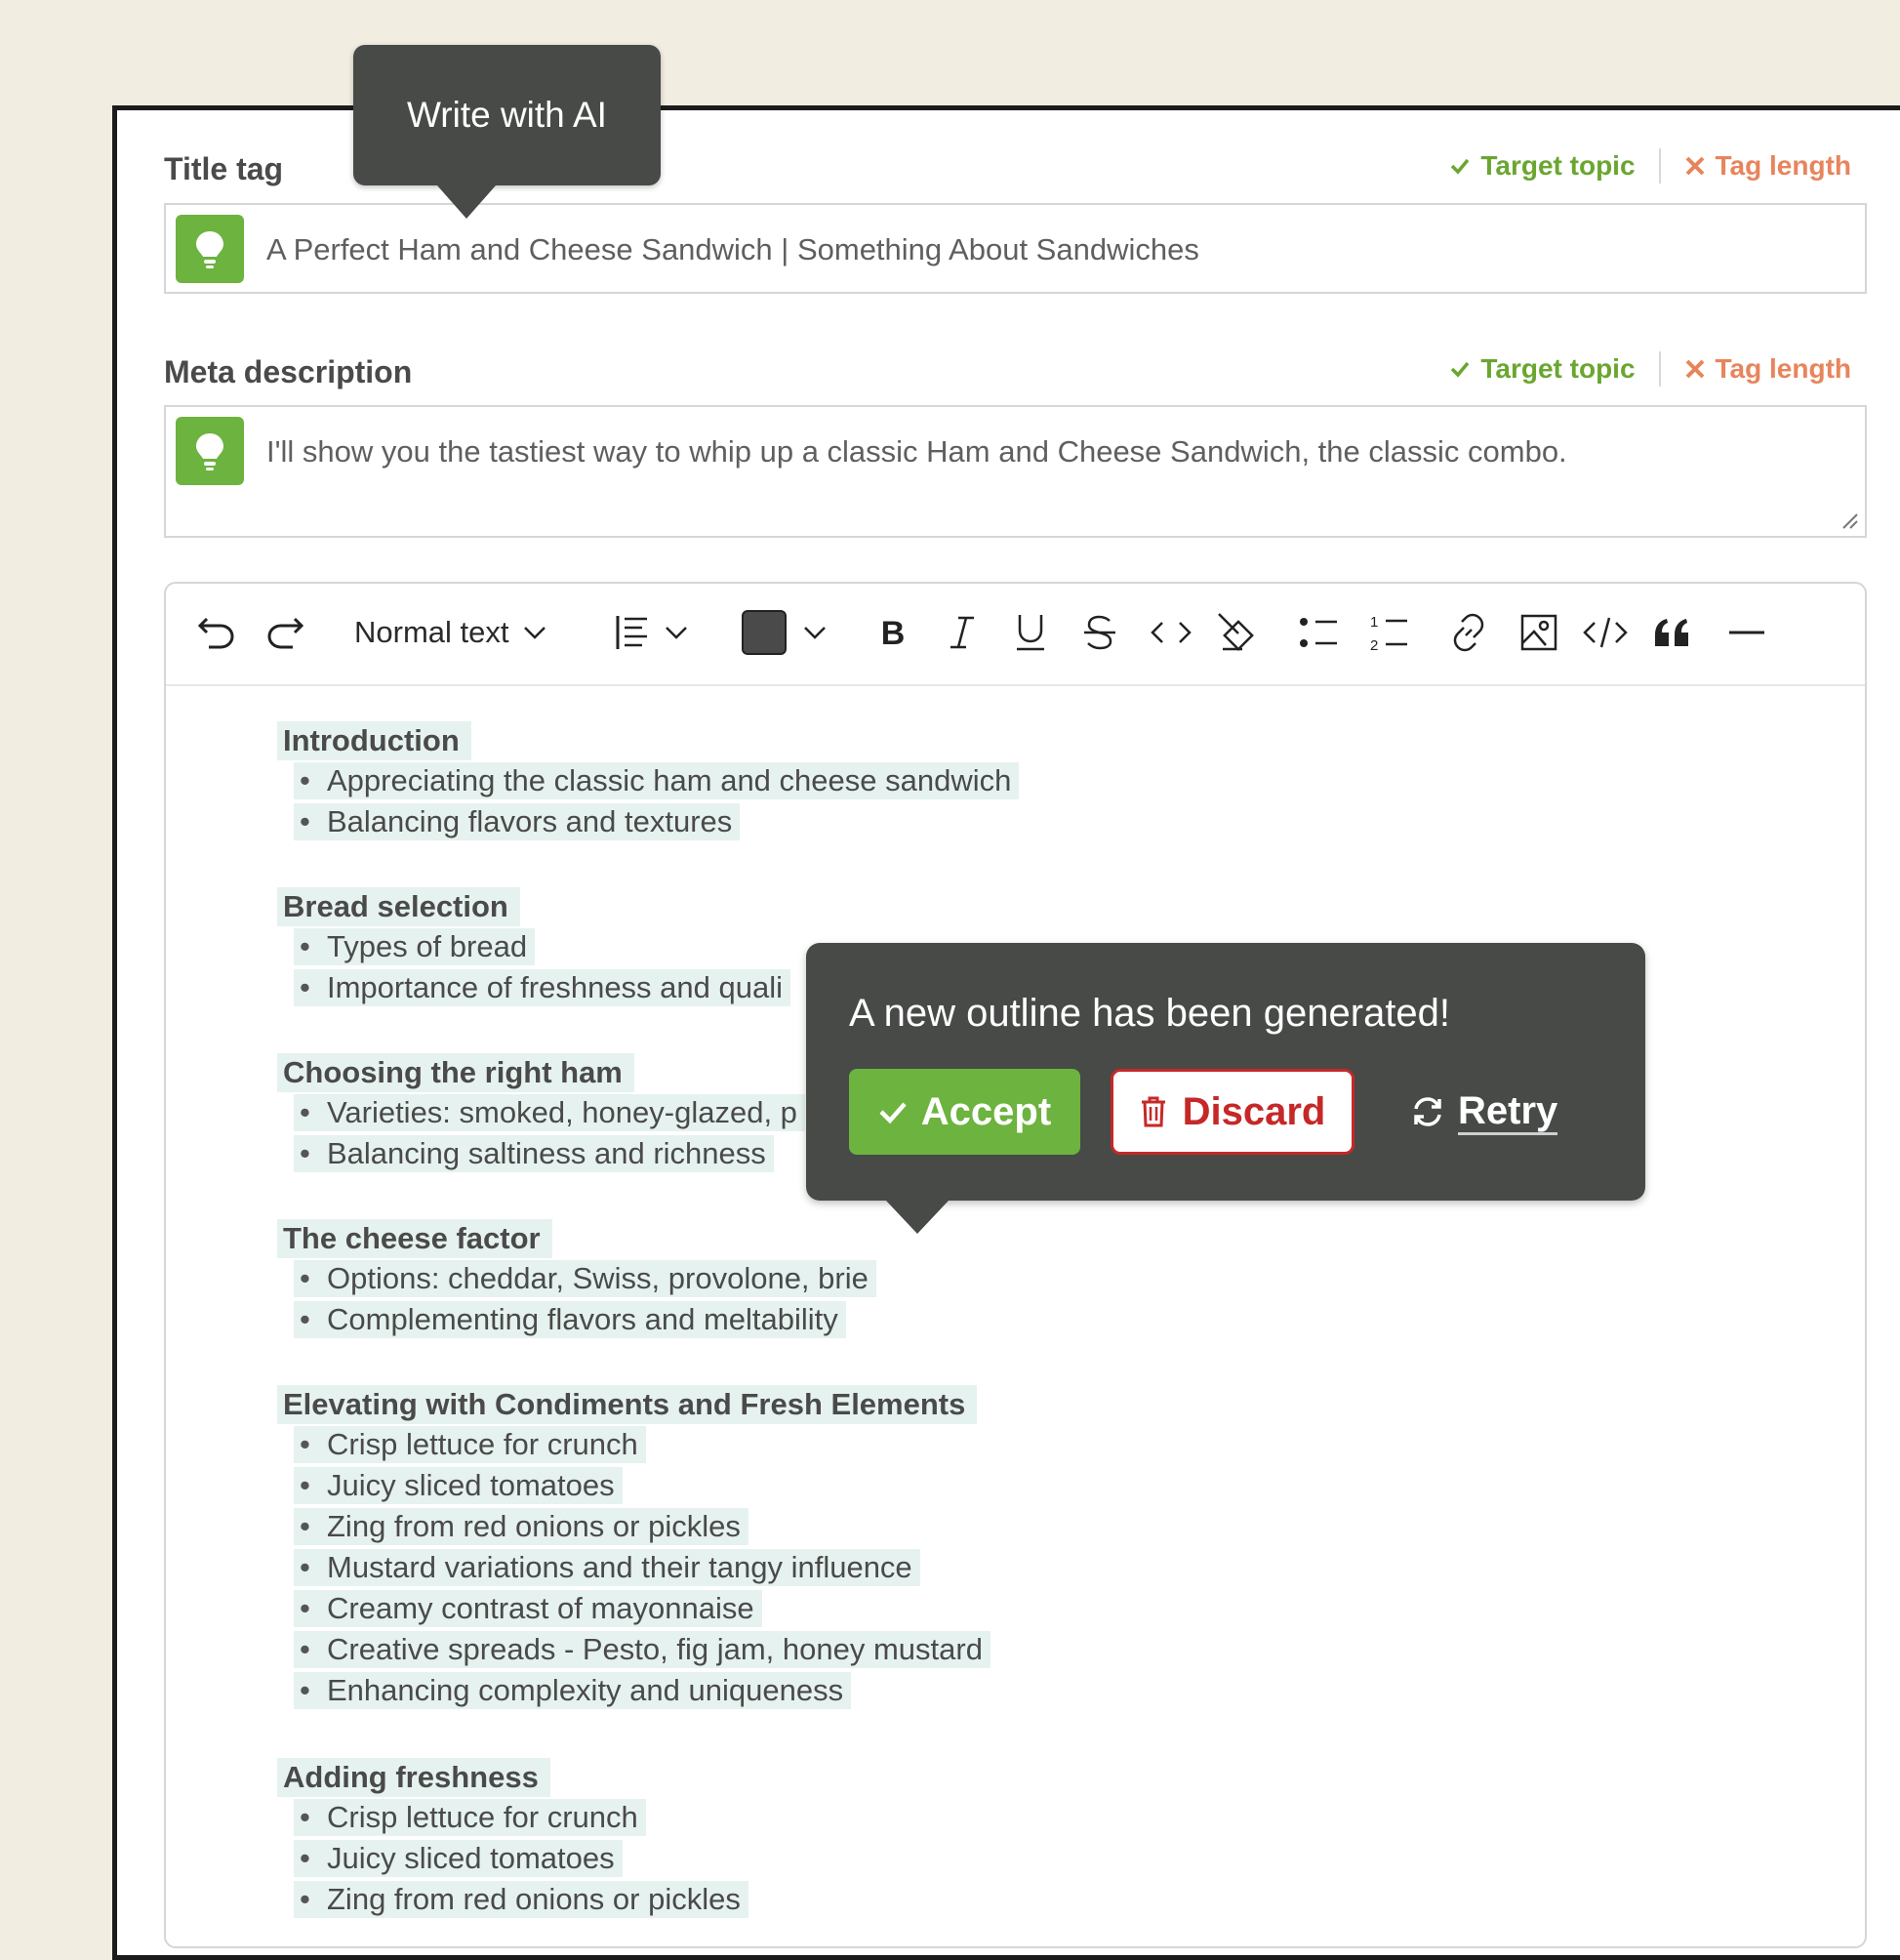 This screenshot has width=1900, height=1960. I want to click on outline-item: • Varieties: smoked, honey-glazed, p, so click(549, 1113).